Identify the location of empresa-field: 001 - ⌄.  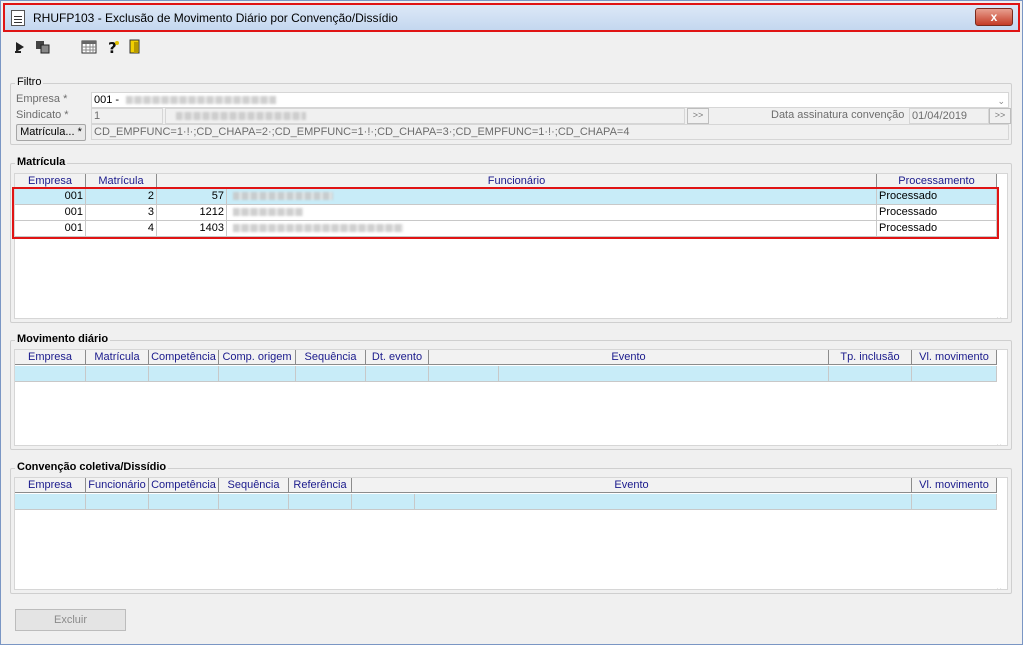
(550, 100).